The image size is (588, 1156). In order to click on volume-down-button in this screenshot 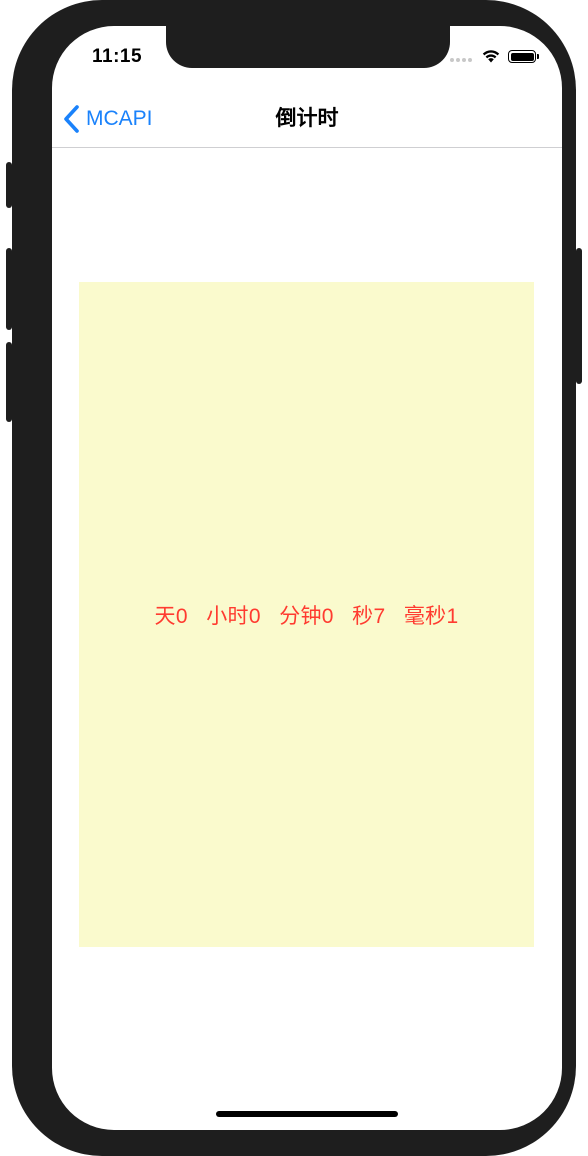, I will do `click(9, 382)`.